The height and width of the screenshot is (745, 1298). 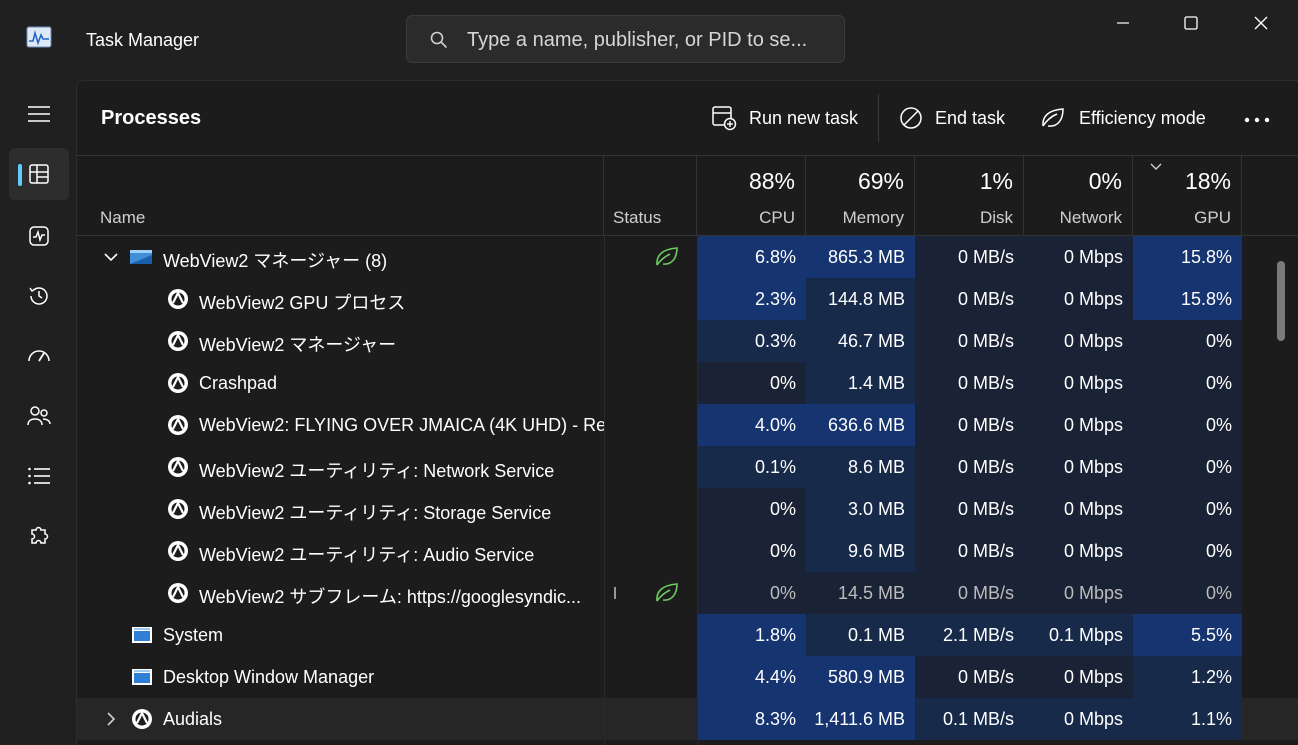 I want to click on disk-cell: 2.1 MB/s, so click(x=969, y=635).